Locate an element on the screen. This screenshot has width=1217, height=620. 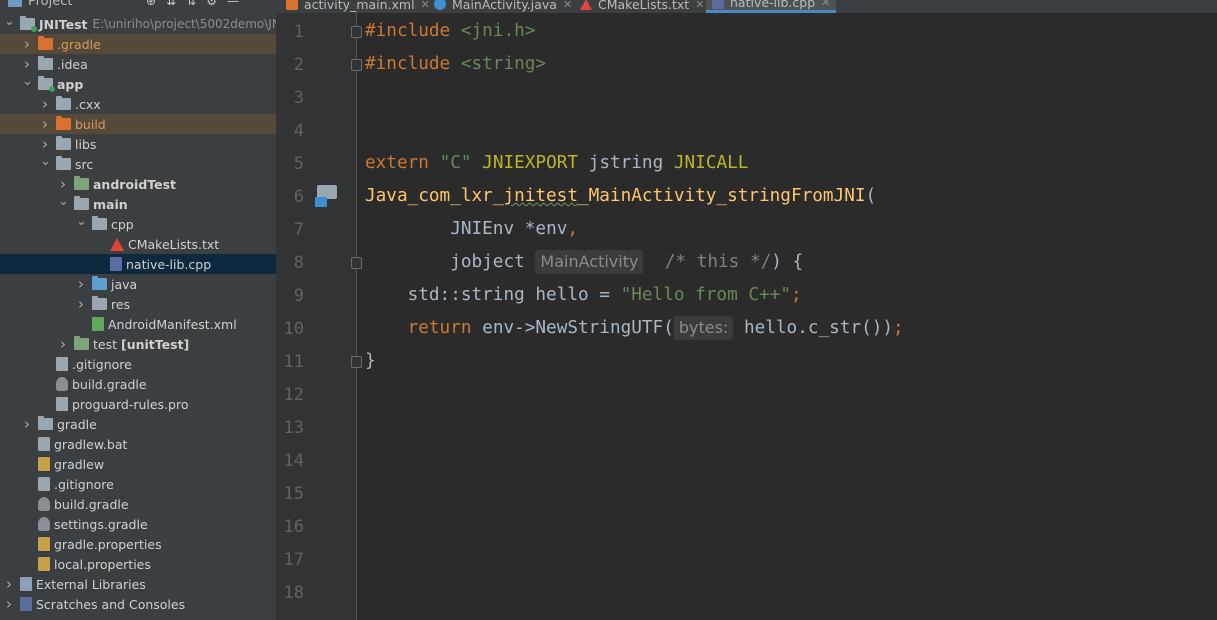
hide-icon: — is located at coordinates (233, 4).